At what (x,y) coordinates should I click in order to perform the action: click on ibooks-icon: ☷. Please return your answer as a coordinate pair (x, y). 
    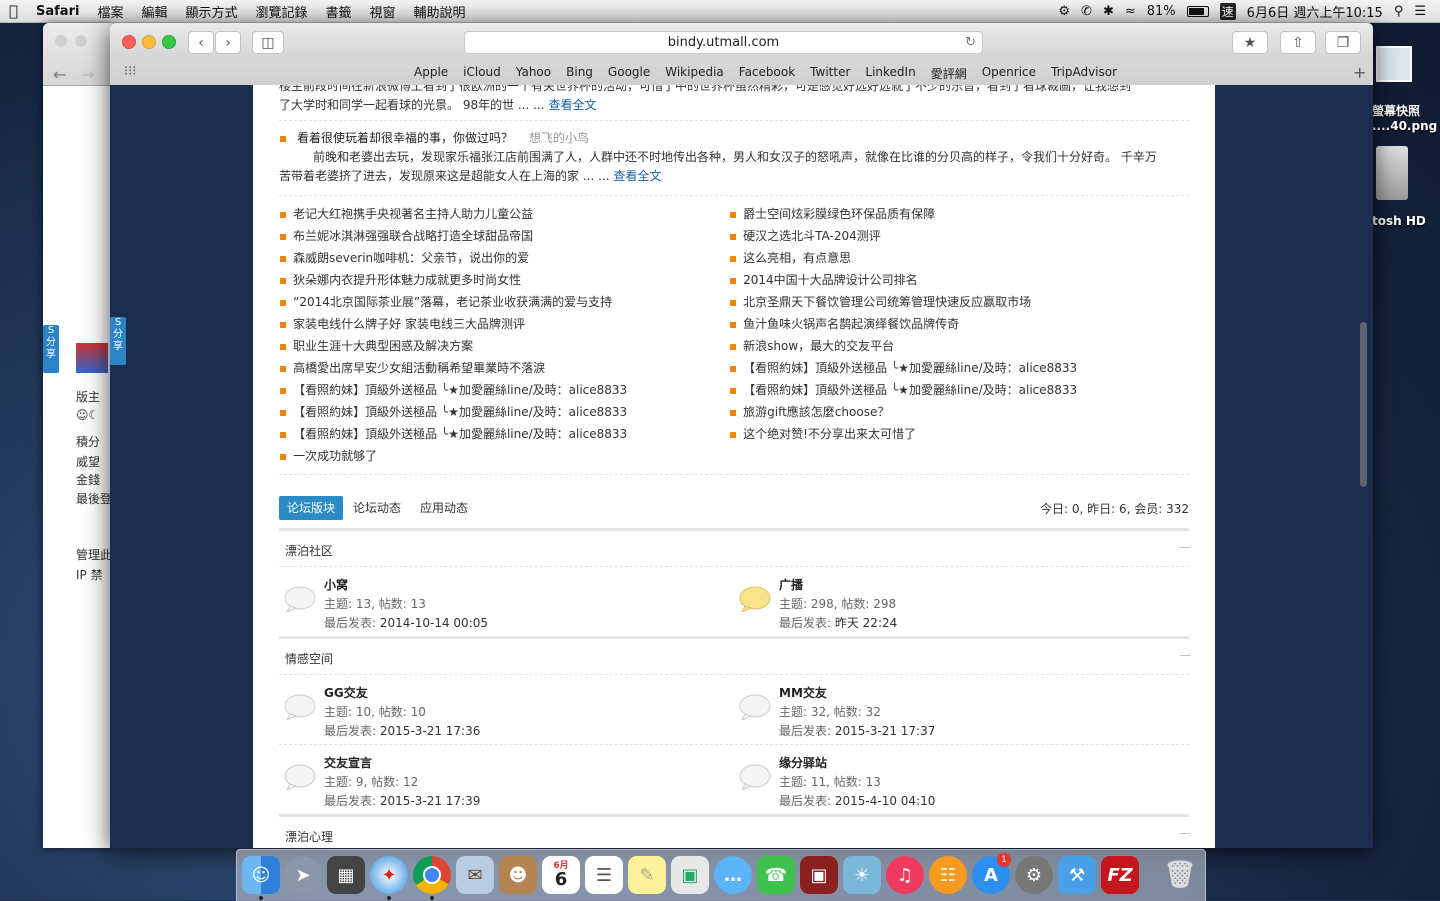
    Looking at the image, I should click on (948, 875).